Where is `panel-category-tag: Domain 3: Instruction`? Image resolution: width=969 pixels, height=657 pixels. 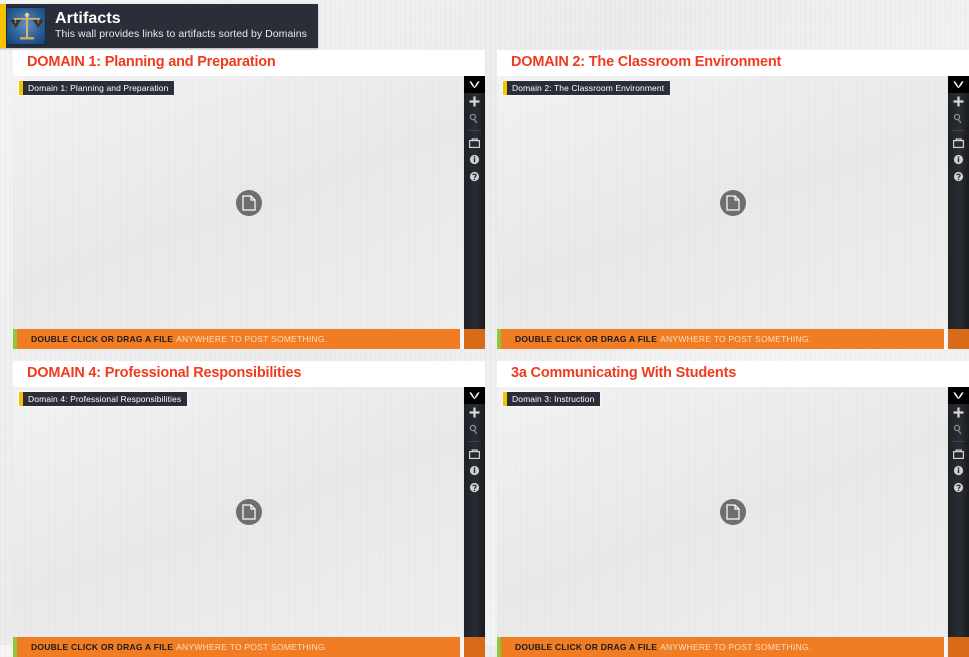
panel-category-tag: Domain 3: Instruction is located at coordinates (552, 399).